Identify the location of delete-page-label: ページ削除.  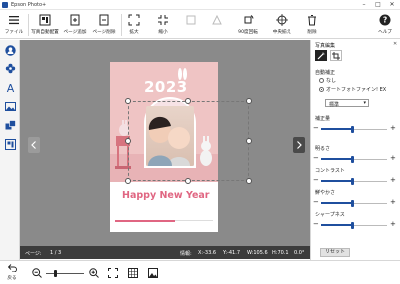
(104, 32).